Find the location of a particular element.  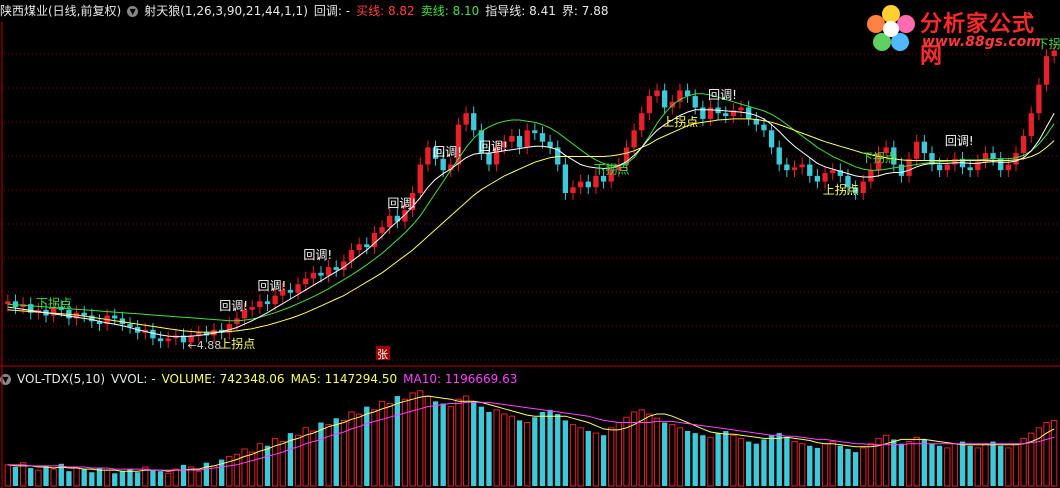

zhang-label: 张 is located at coordinates (382, 354).